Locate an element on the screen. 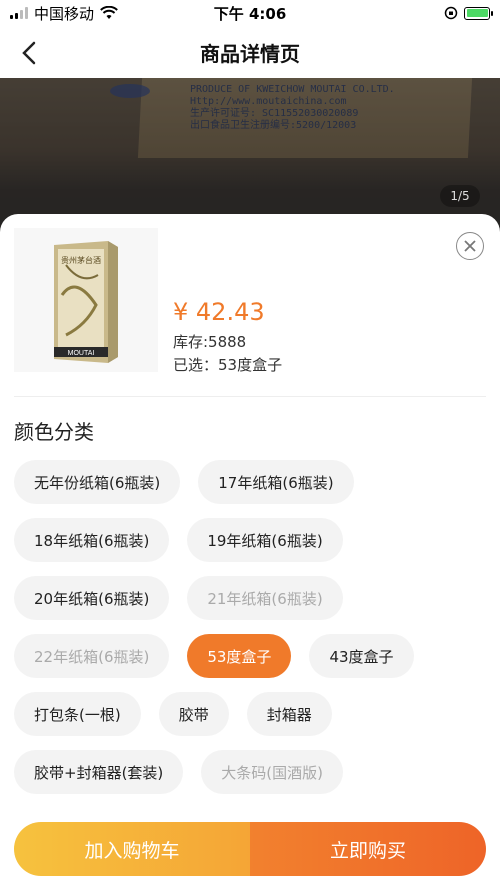  page-title: 商品详情页 is located at coordinates (250, 53).